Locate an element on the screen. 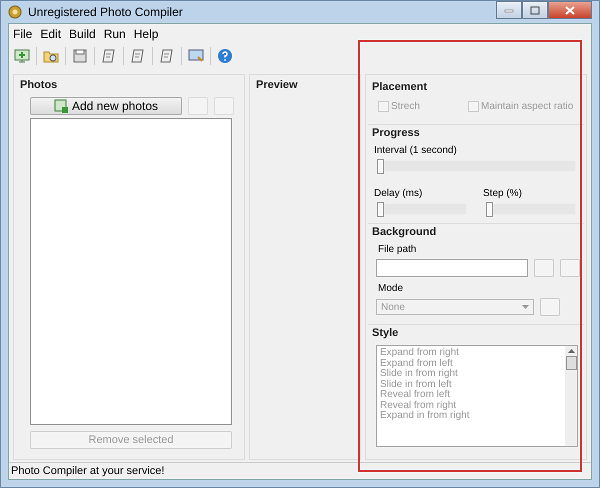  add-photos-button: Add new photos is located at coordinates (106, 106).